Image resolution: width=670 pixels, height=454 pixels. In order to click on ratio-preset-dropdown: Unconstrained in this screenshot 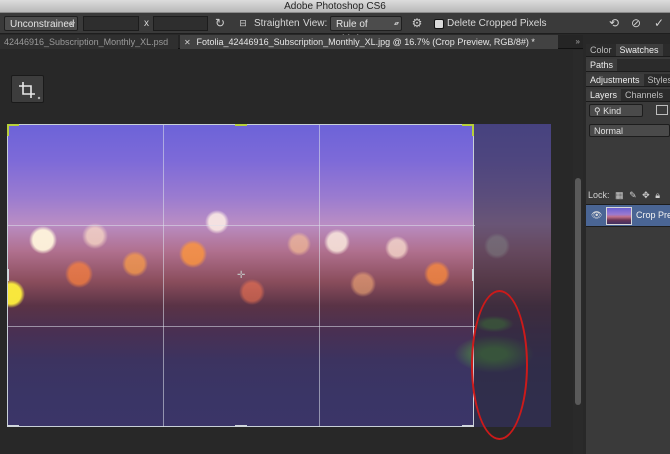, I will do `click(41, 24)`.